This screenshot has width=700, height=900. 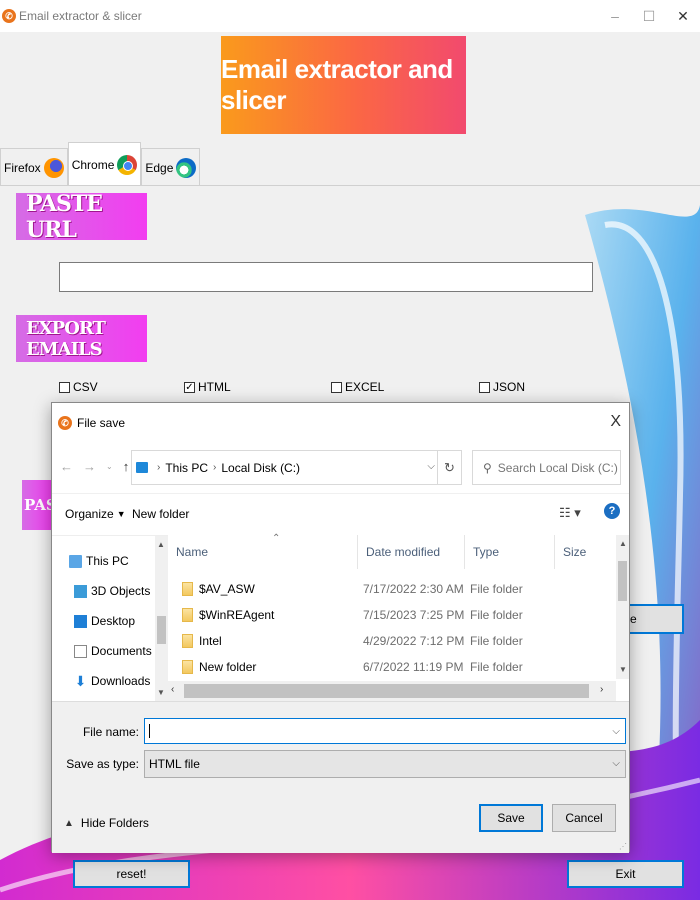 I want to click on file-row: Intel 4/29/2022 7:12 PM File folder, so click(x=392, y=641).